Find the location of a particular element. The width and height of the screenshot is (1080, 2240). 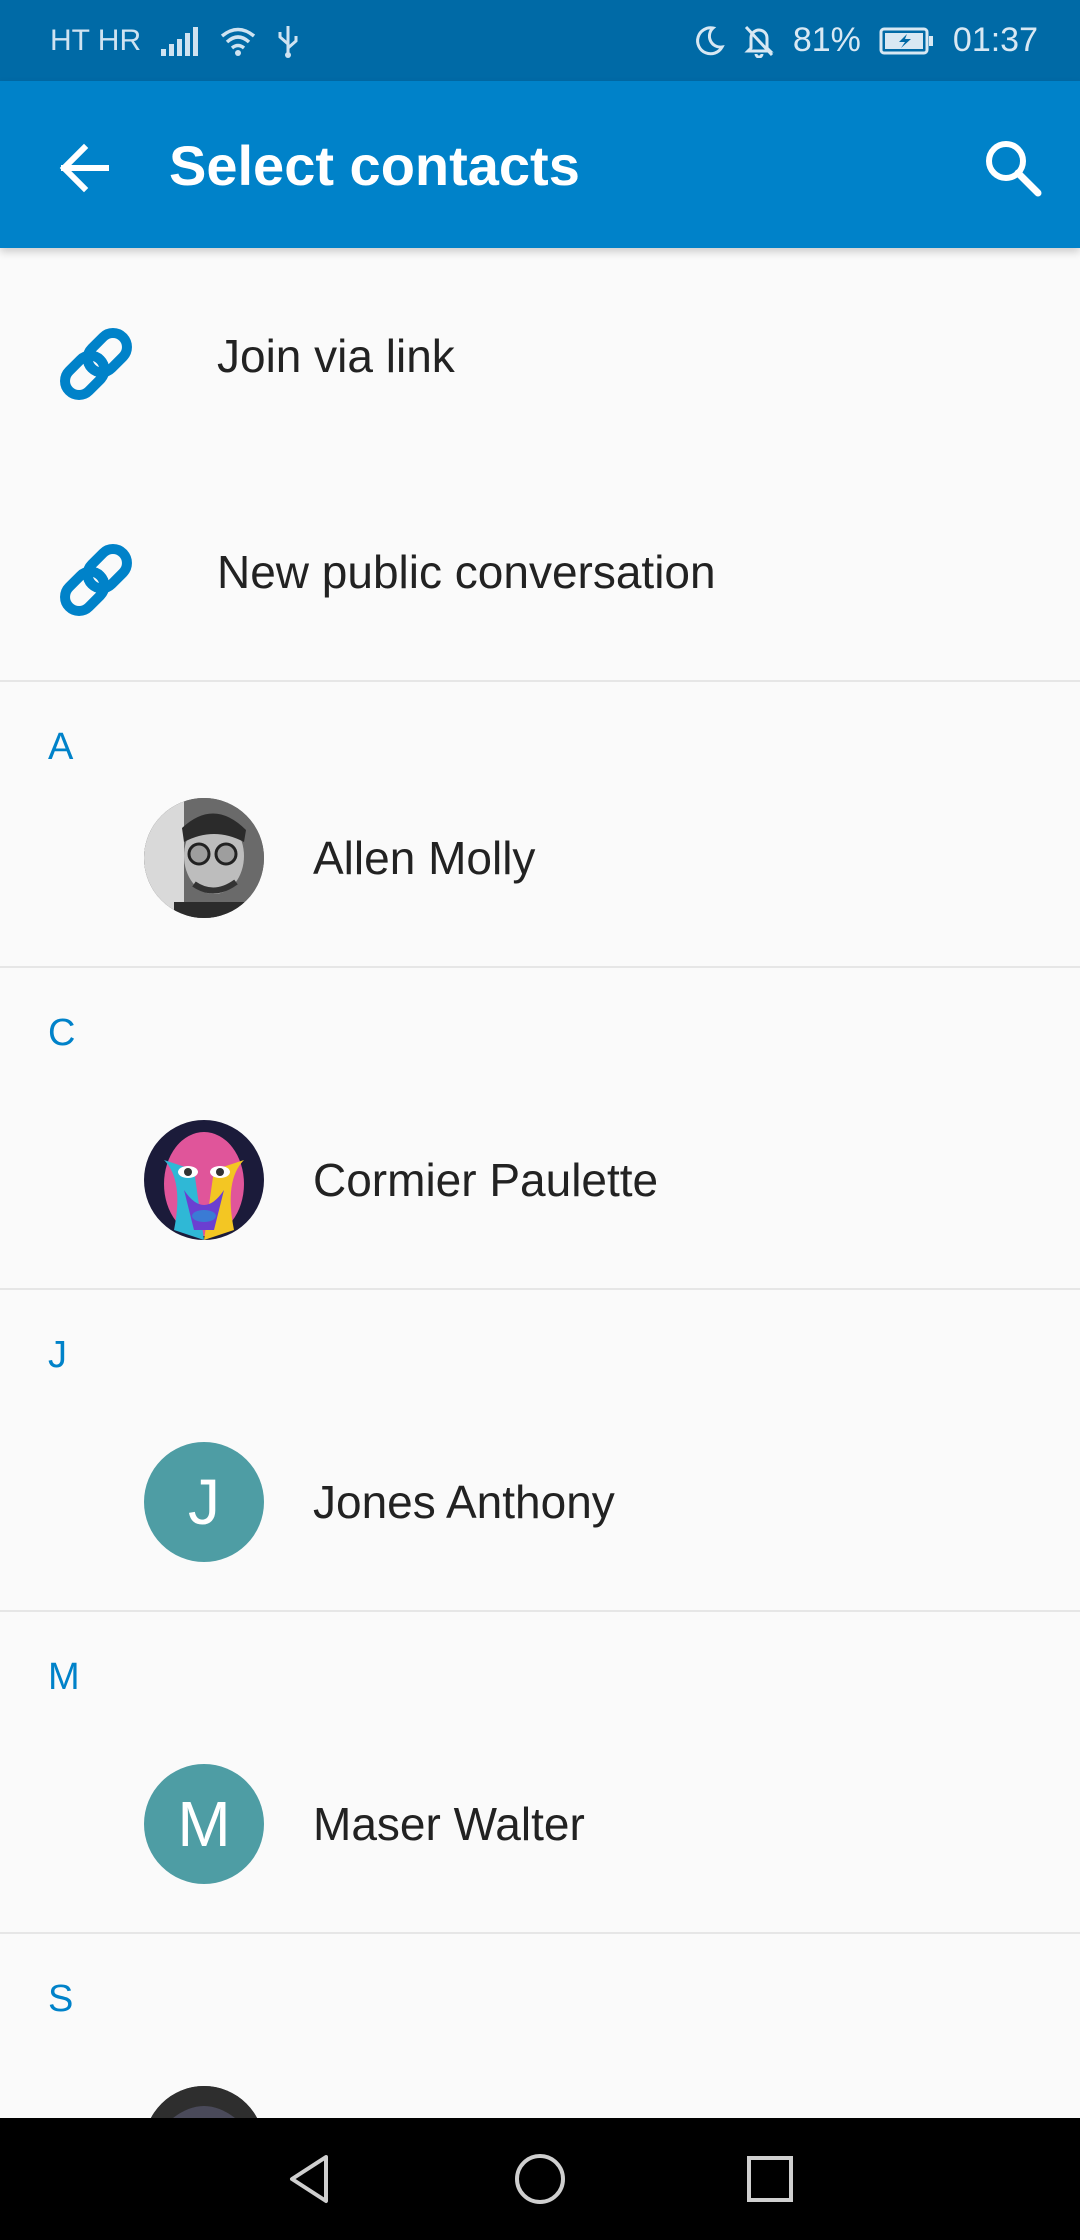

battery-charging-icon is located at coordinates (906, 40).